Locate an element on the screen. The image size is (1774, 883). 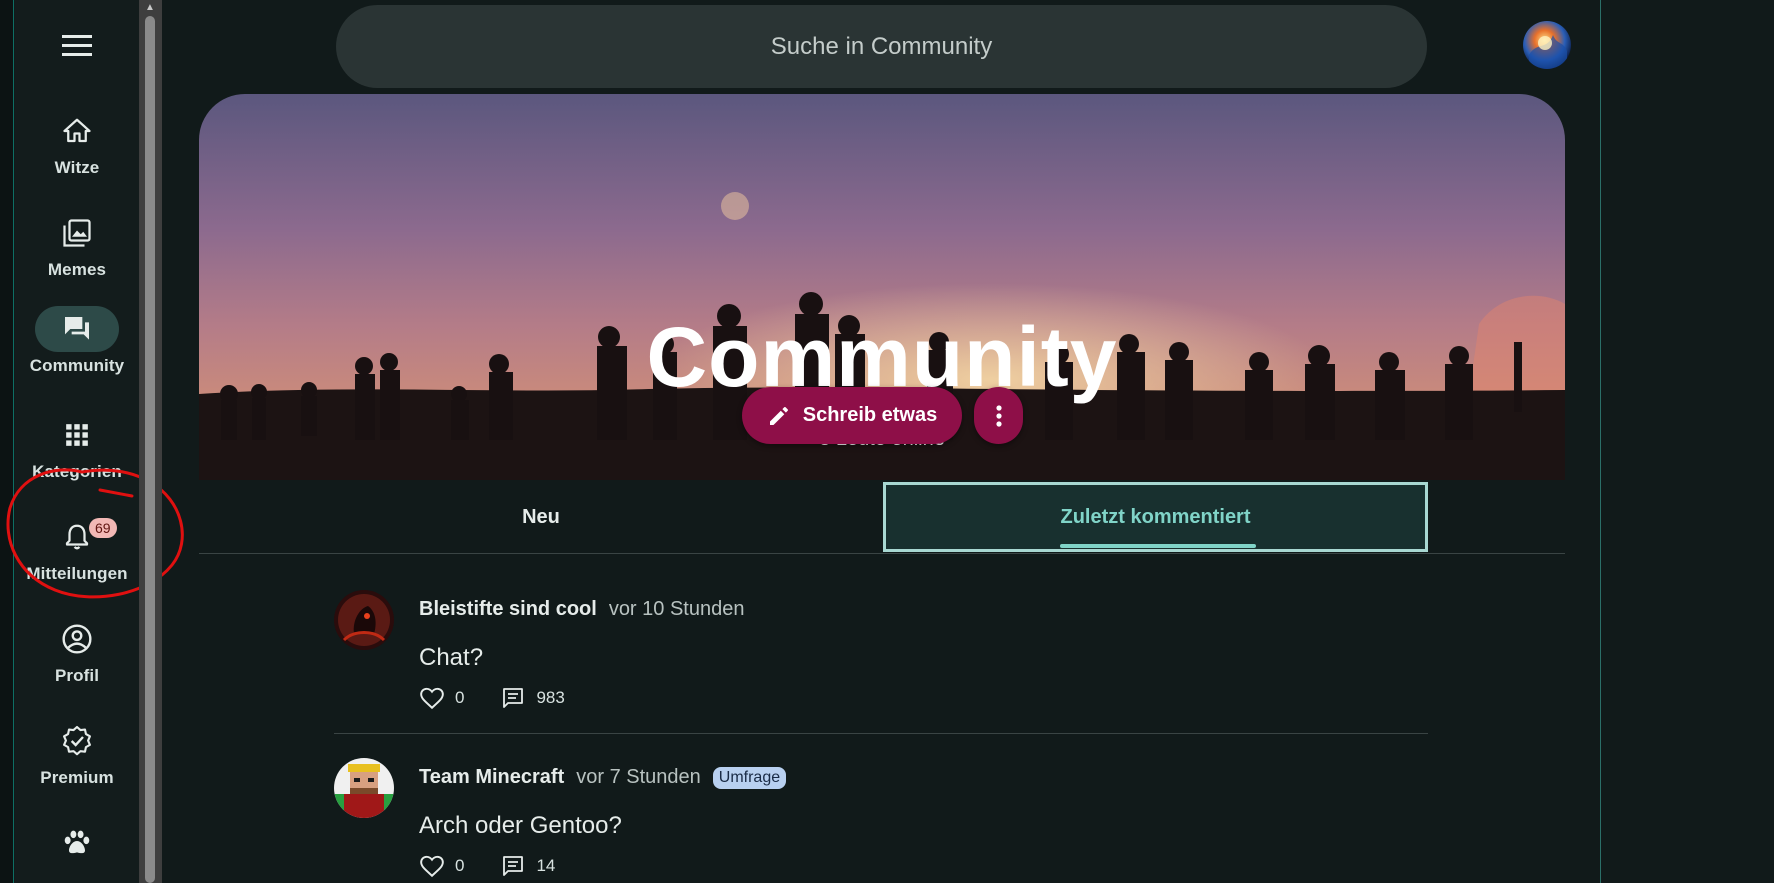
annotation-circle is located at coordinates (95, 533).